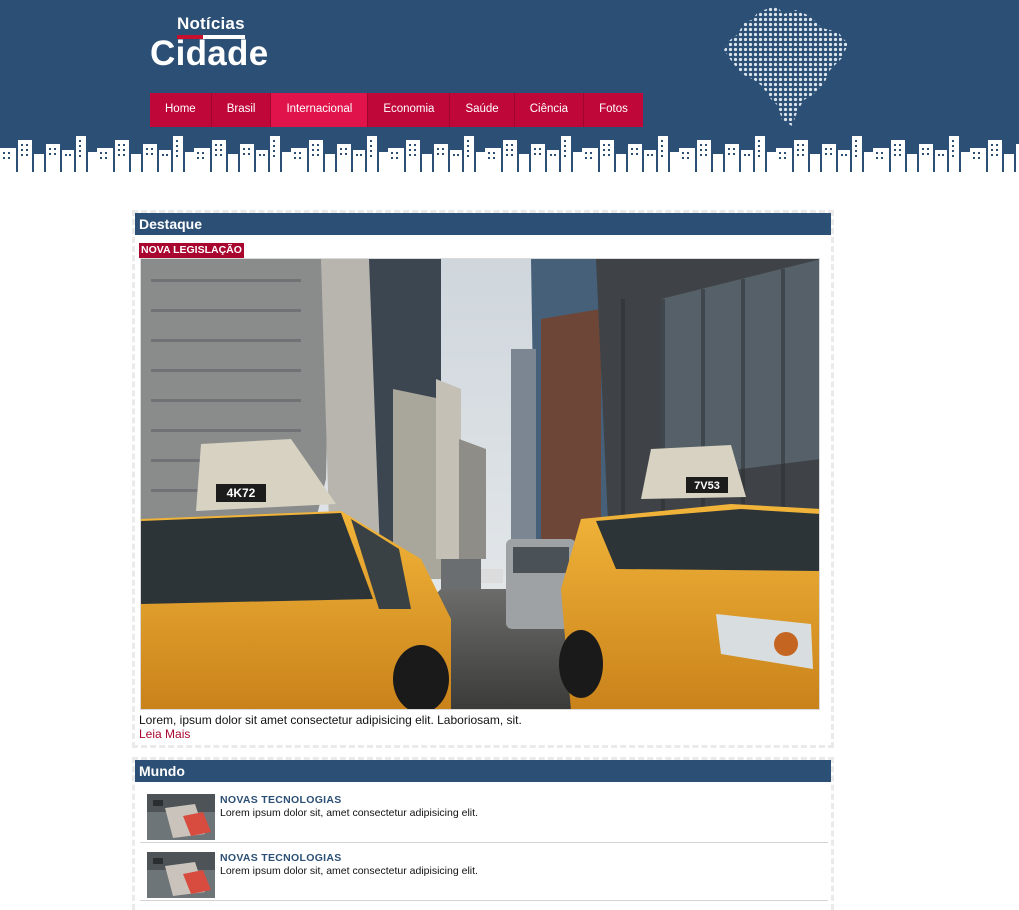  I want to click on nav-saude: Saúde, so click(482, 110).